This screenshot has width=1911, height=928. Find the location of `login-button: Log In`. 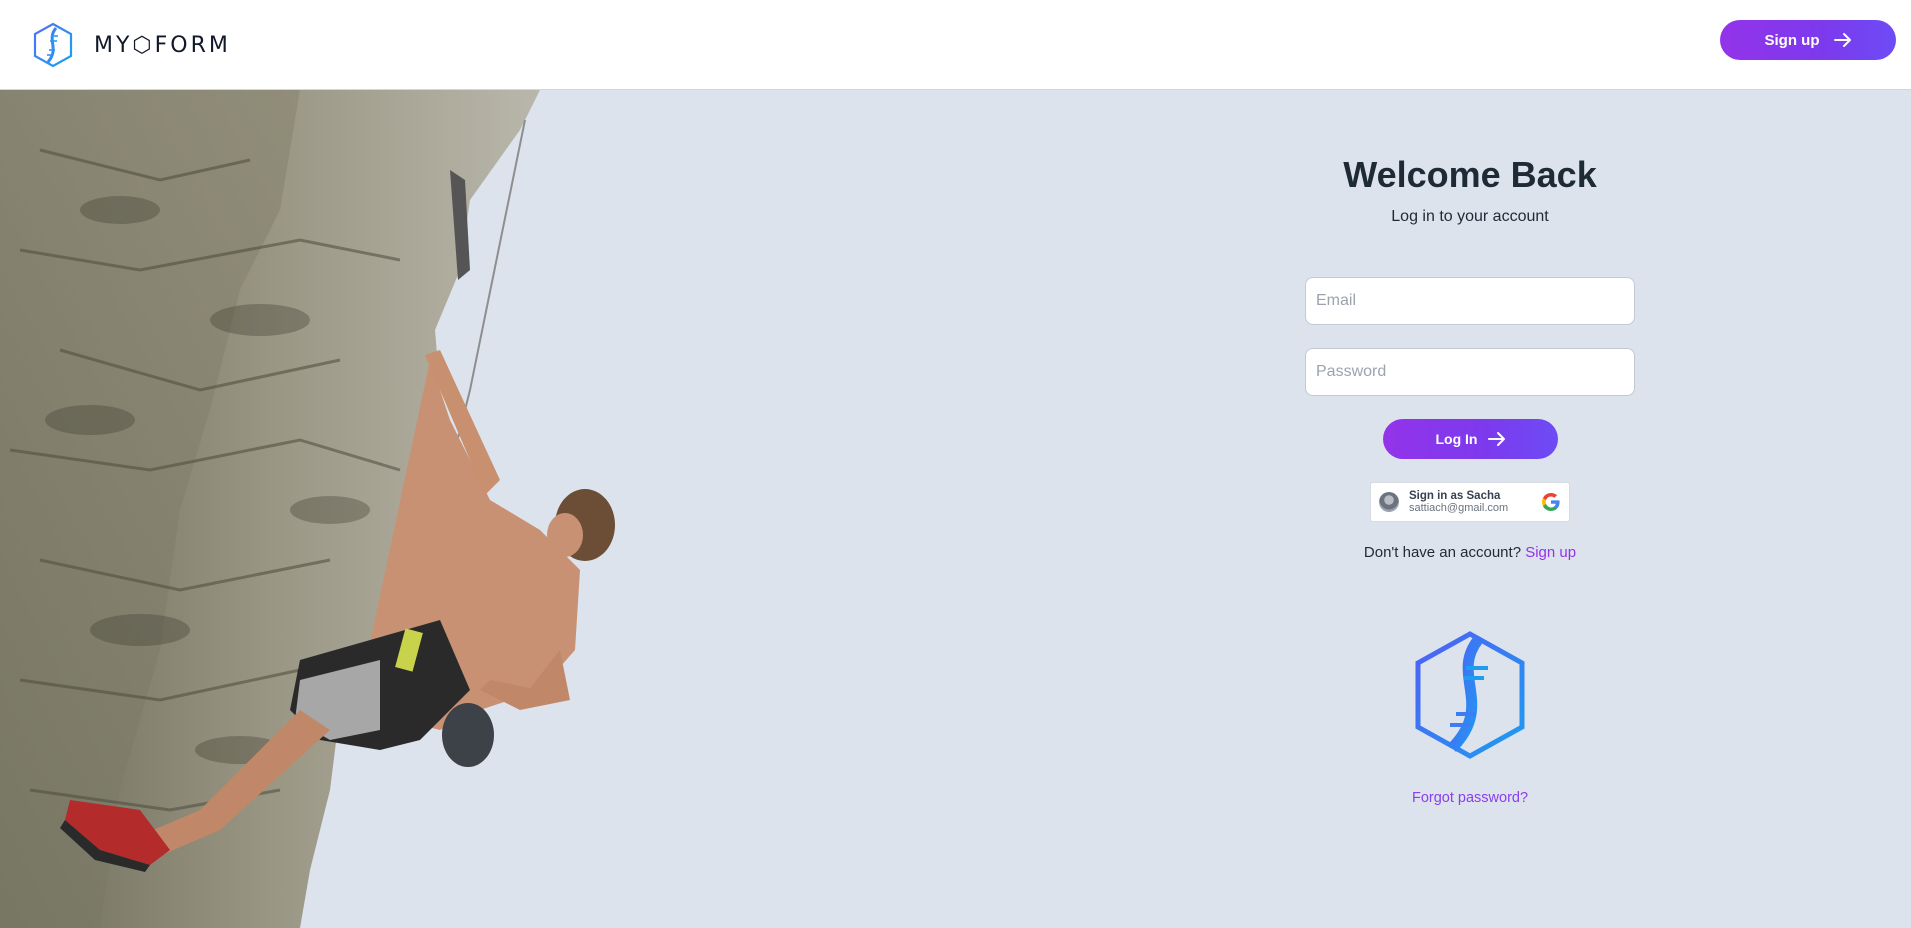

login-button: Log In is located at coordinates (1470, 439).